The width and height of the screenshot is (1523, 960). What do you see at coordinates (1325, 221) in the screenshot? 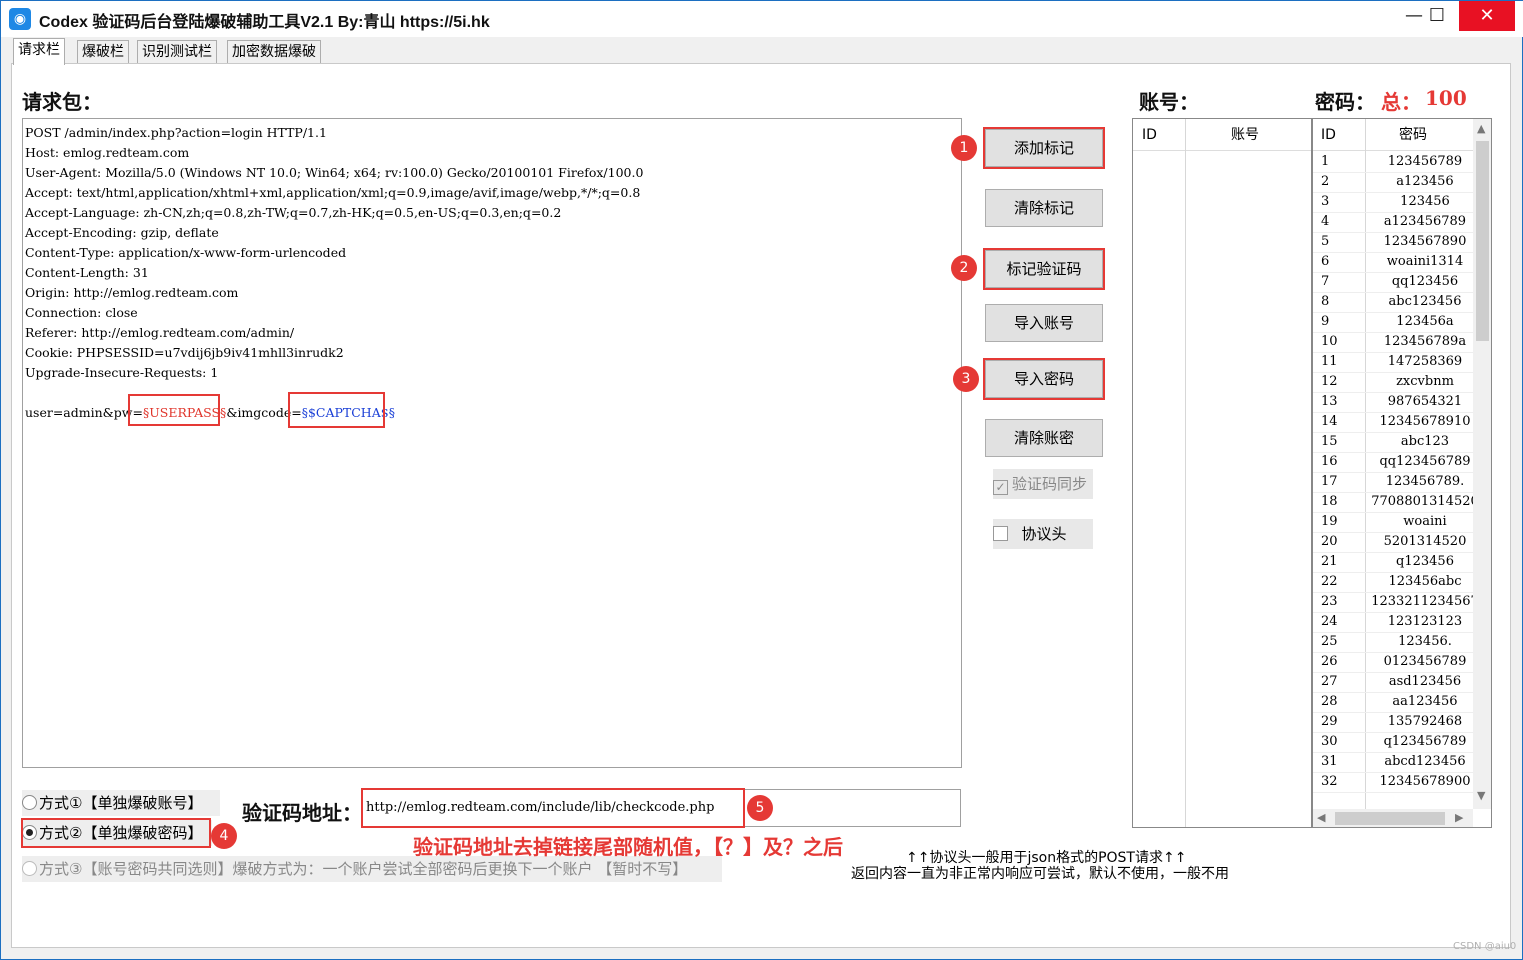
I see `row-id: 4` at bounding box center [1325, 221].